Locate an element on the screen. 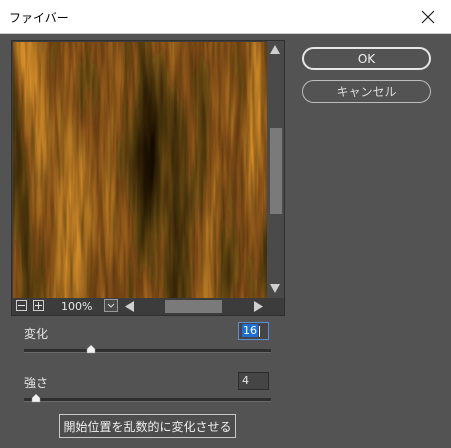  variance-label: 変化 is located at coordinates (36, 334).